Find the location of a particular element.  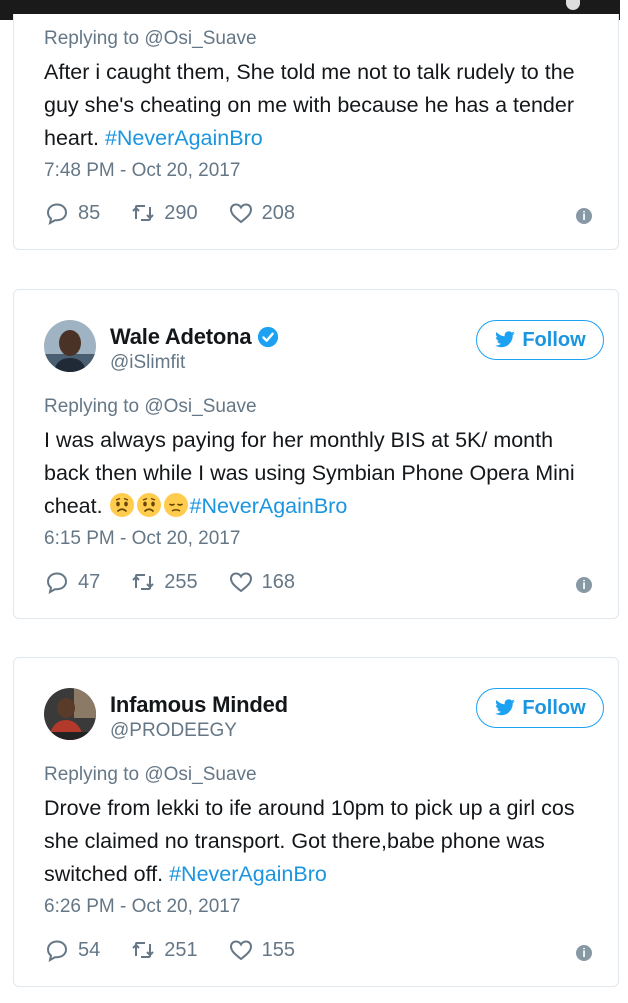

reply-count: 47 is located at coordinates (89, 581).